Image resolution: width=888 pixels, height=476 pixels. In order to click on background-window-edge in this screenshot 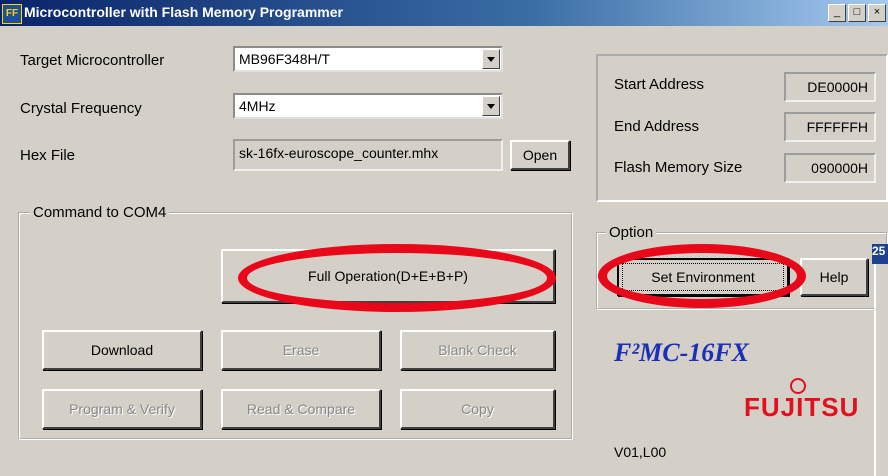, I will do `click(881, 360)`.